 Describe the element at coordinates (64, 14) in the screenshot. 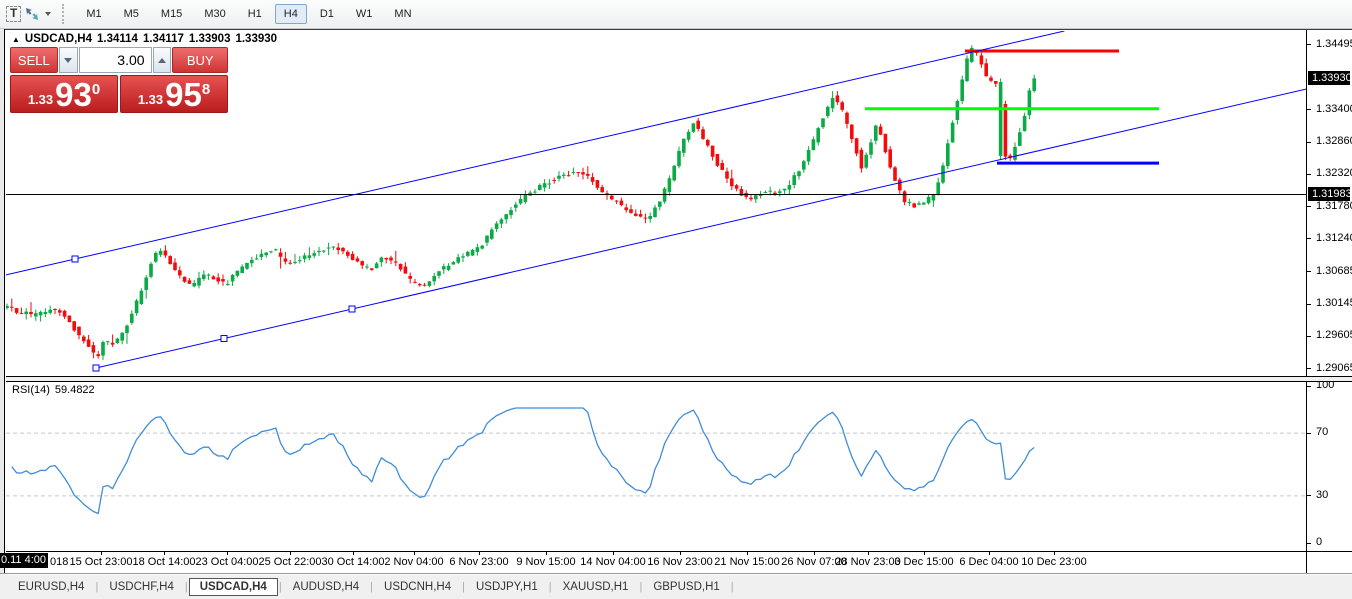

I see `toolbar-drag-handle` at that location.